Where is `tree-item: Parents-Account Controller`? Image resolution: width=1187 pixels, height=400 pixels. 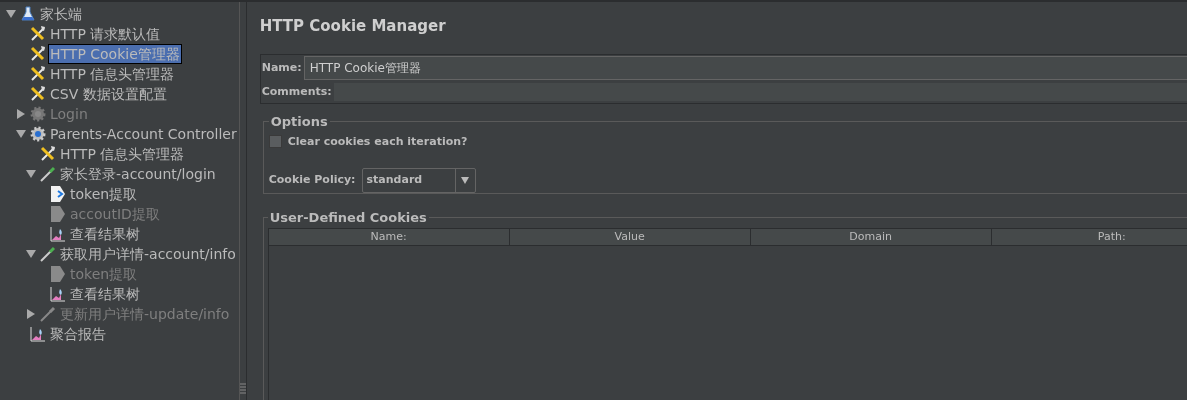
tree-item: Parents-Account Controller is located at coordinates (143, 134).